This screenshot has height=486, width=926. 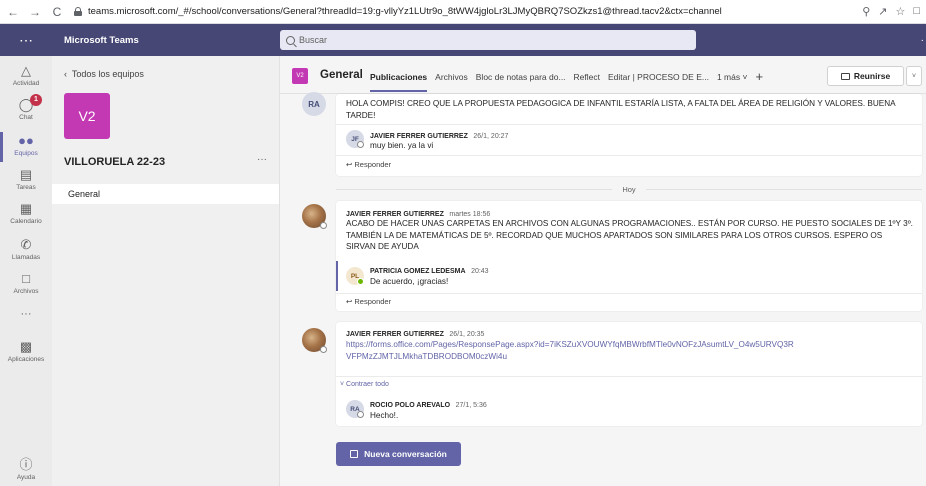 I want to click on rail-item-help: ⓘ Ayuda, so click(x=26, y=469).